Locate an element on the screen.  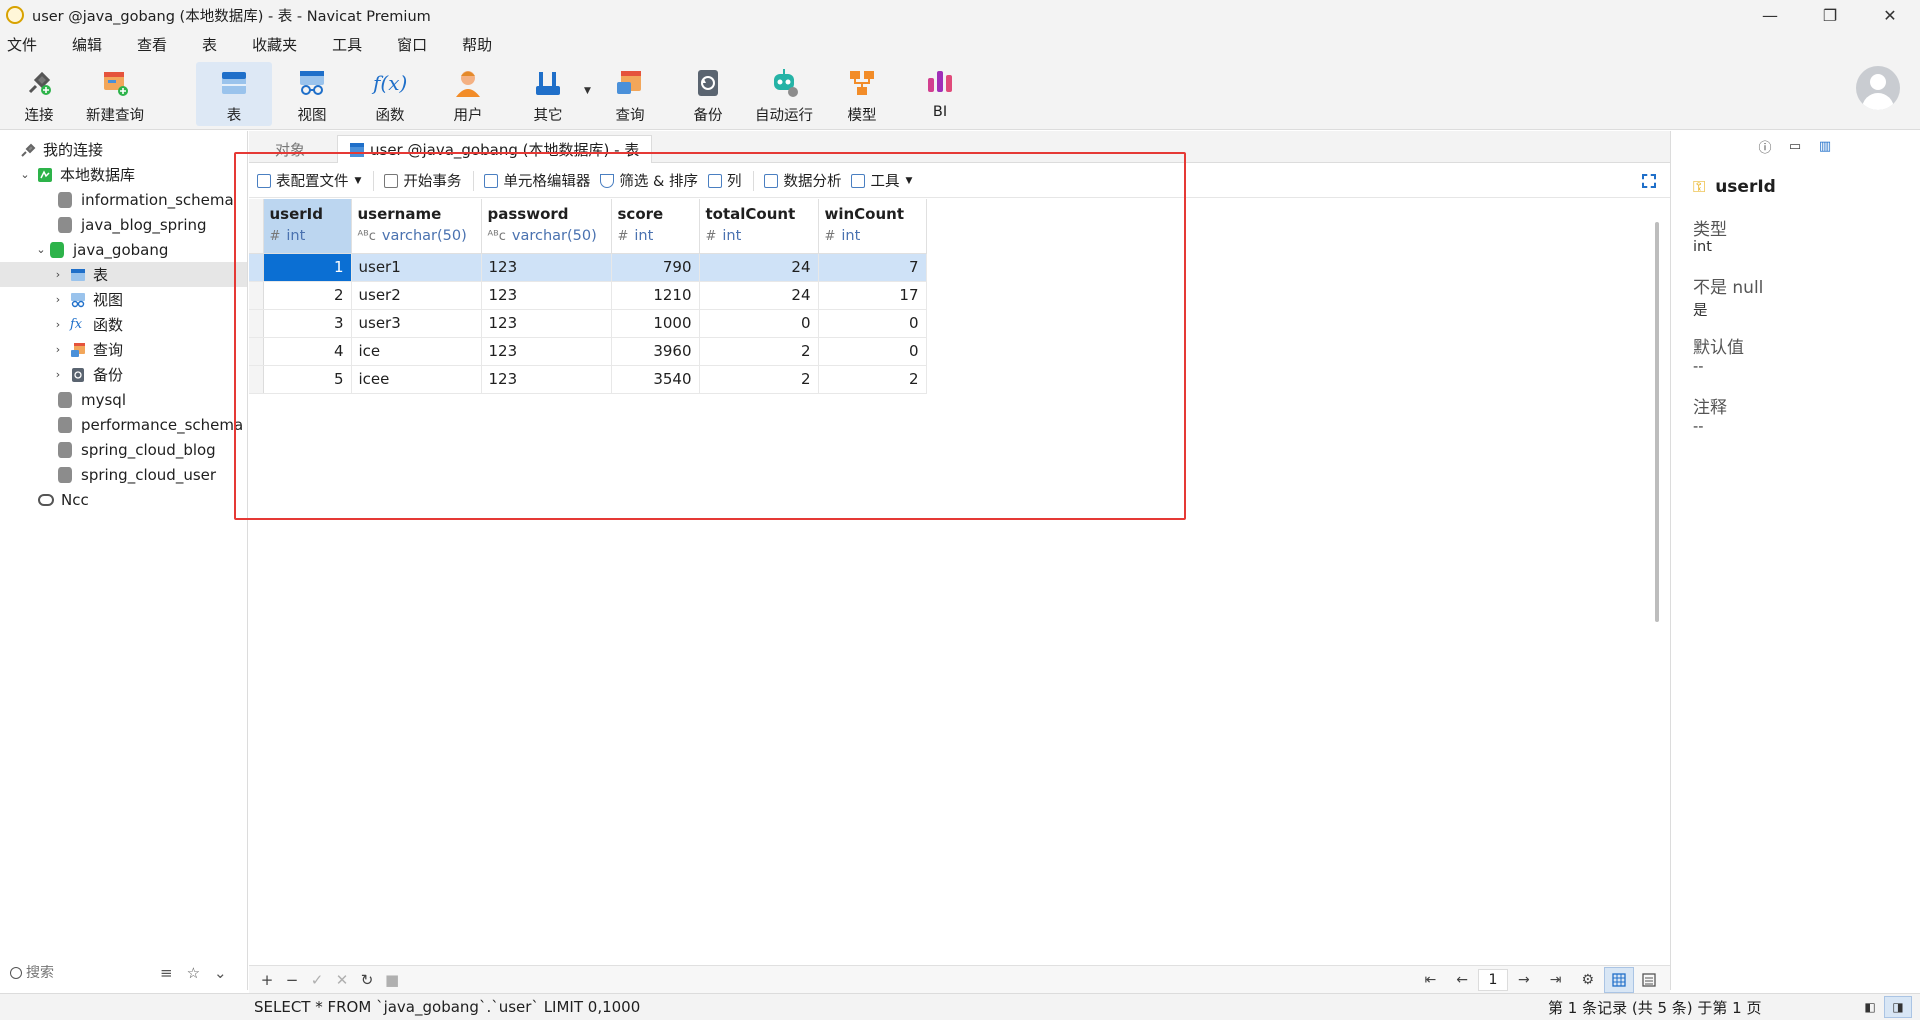
menu-table: 表 is located at coordinates (211, 44).